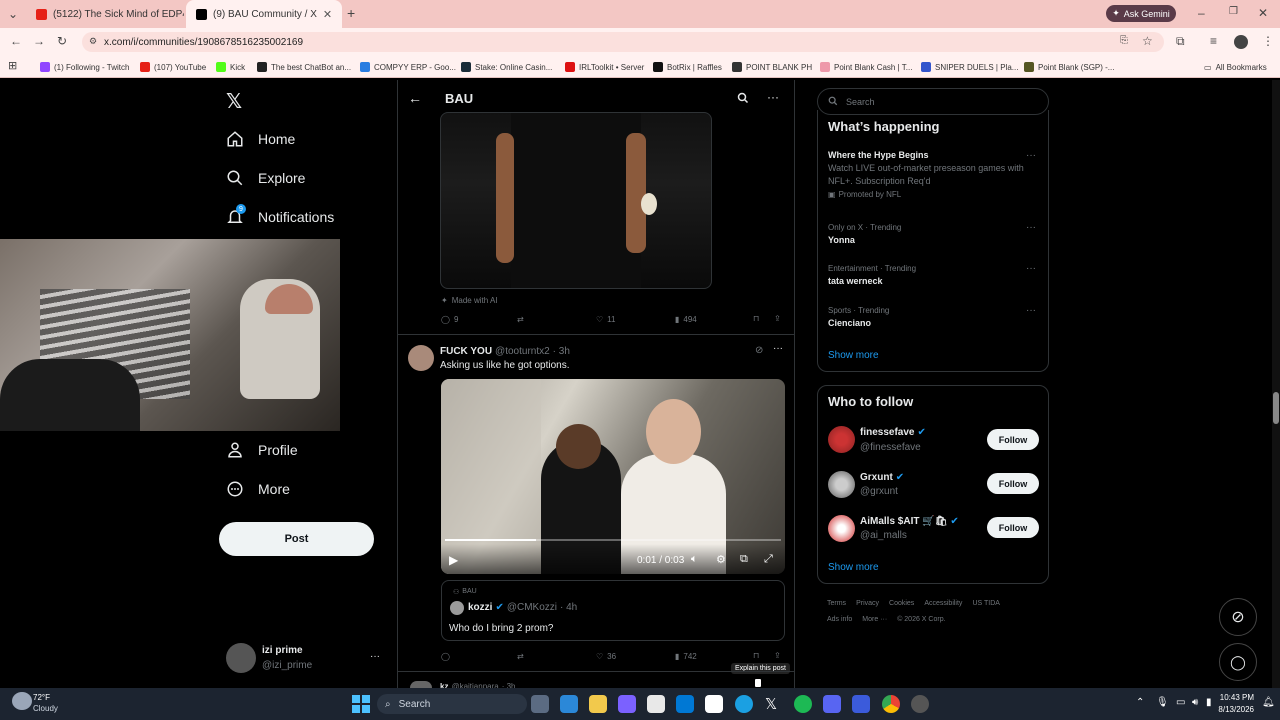  What do you see at coordinates (1238, 662) in the screenshot?
I see `messages-icon: ◯` at bounding box center [1238, 662].